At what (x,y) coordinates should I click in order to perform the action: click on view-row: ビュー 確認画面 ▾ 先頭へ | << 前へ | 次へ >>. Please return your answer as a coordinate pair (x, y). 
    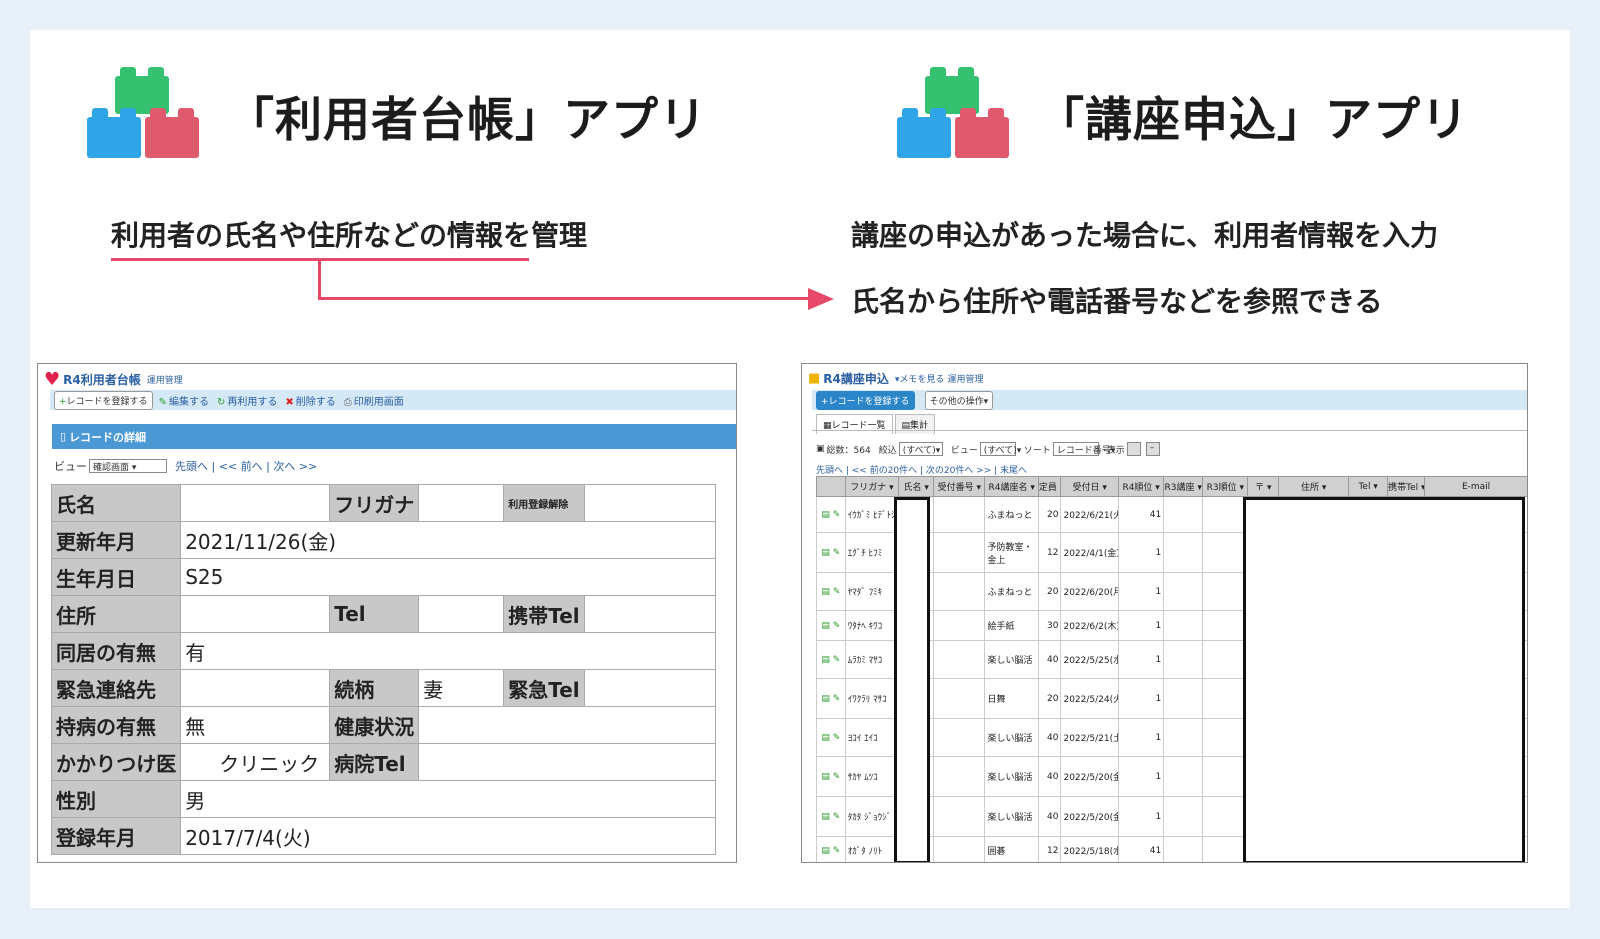
    Looking at the image, I should click on (185, 466).